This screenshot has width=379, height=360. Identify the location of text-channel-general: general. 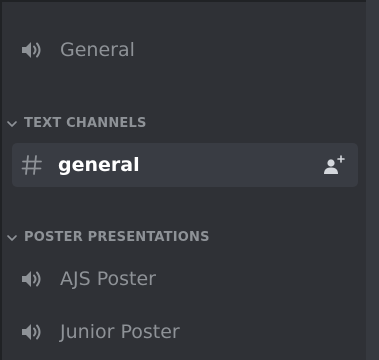
(185, 165).